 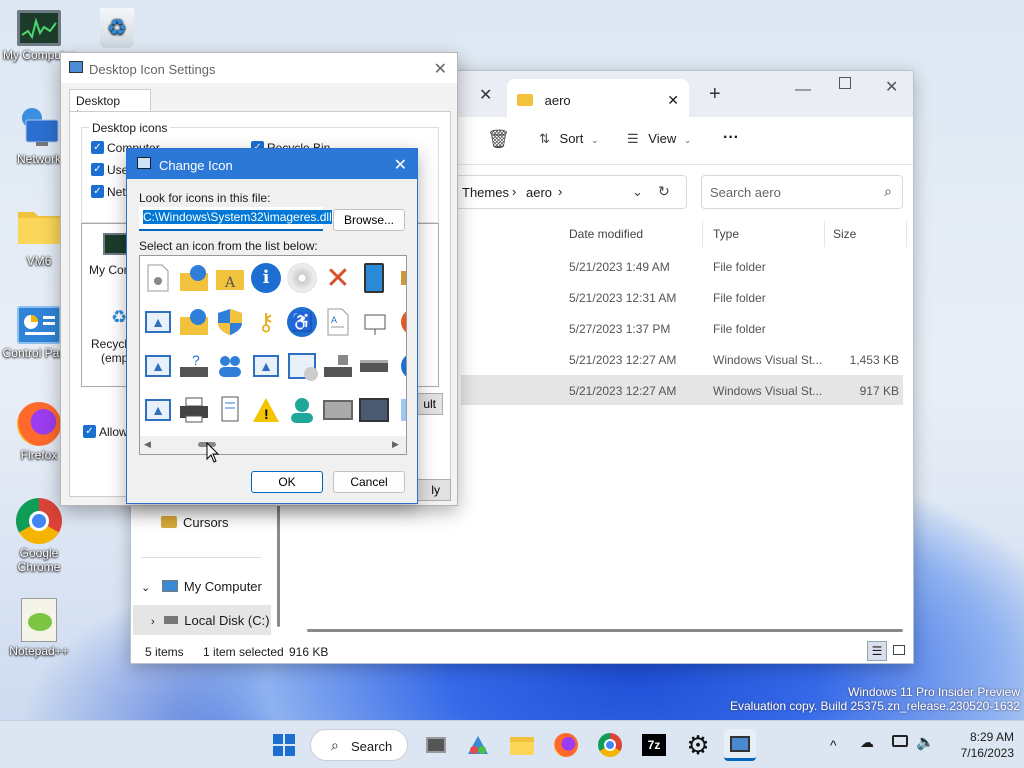 I want to click on nav-item-cursors: Cursors, so click(x=195, y=522).